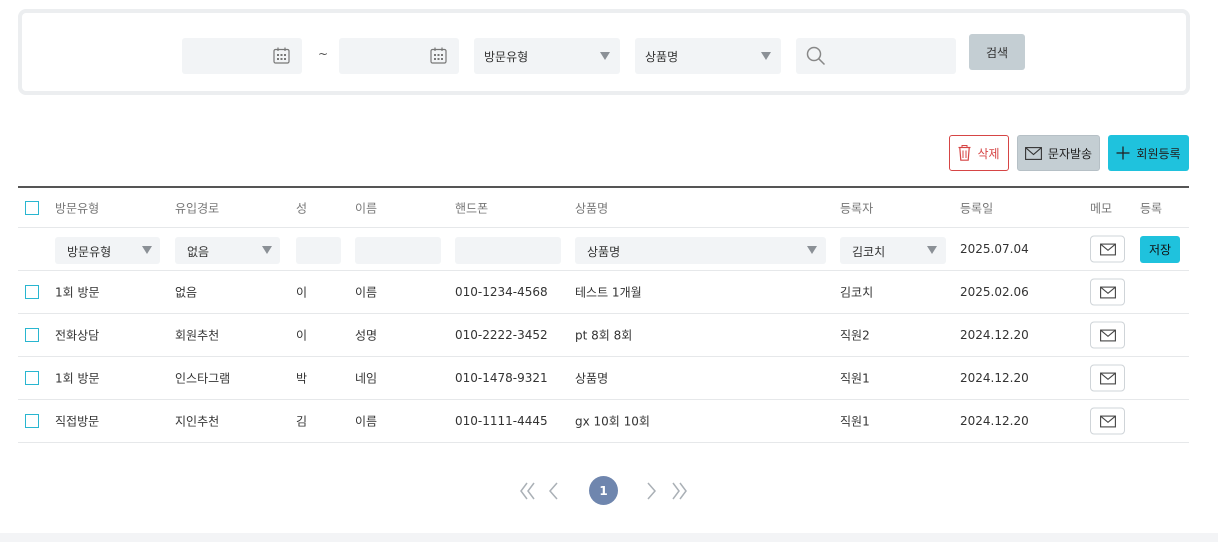 This screenshot has width=1218, height=542. What do you see at coordinates (501, 378) in the screenshot?
I see `cell-phone: 010-1478-9321` at bounding box center [501, 378].